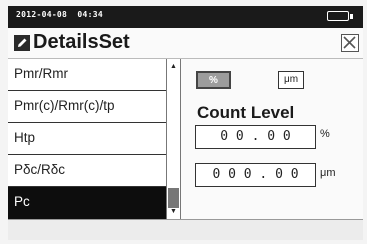 This screenshot has height=244, width=367. I want to click on list-item-htp: Htp, so click(87, 139).